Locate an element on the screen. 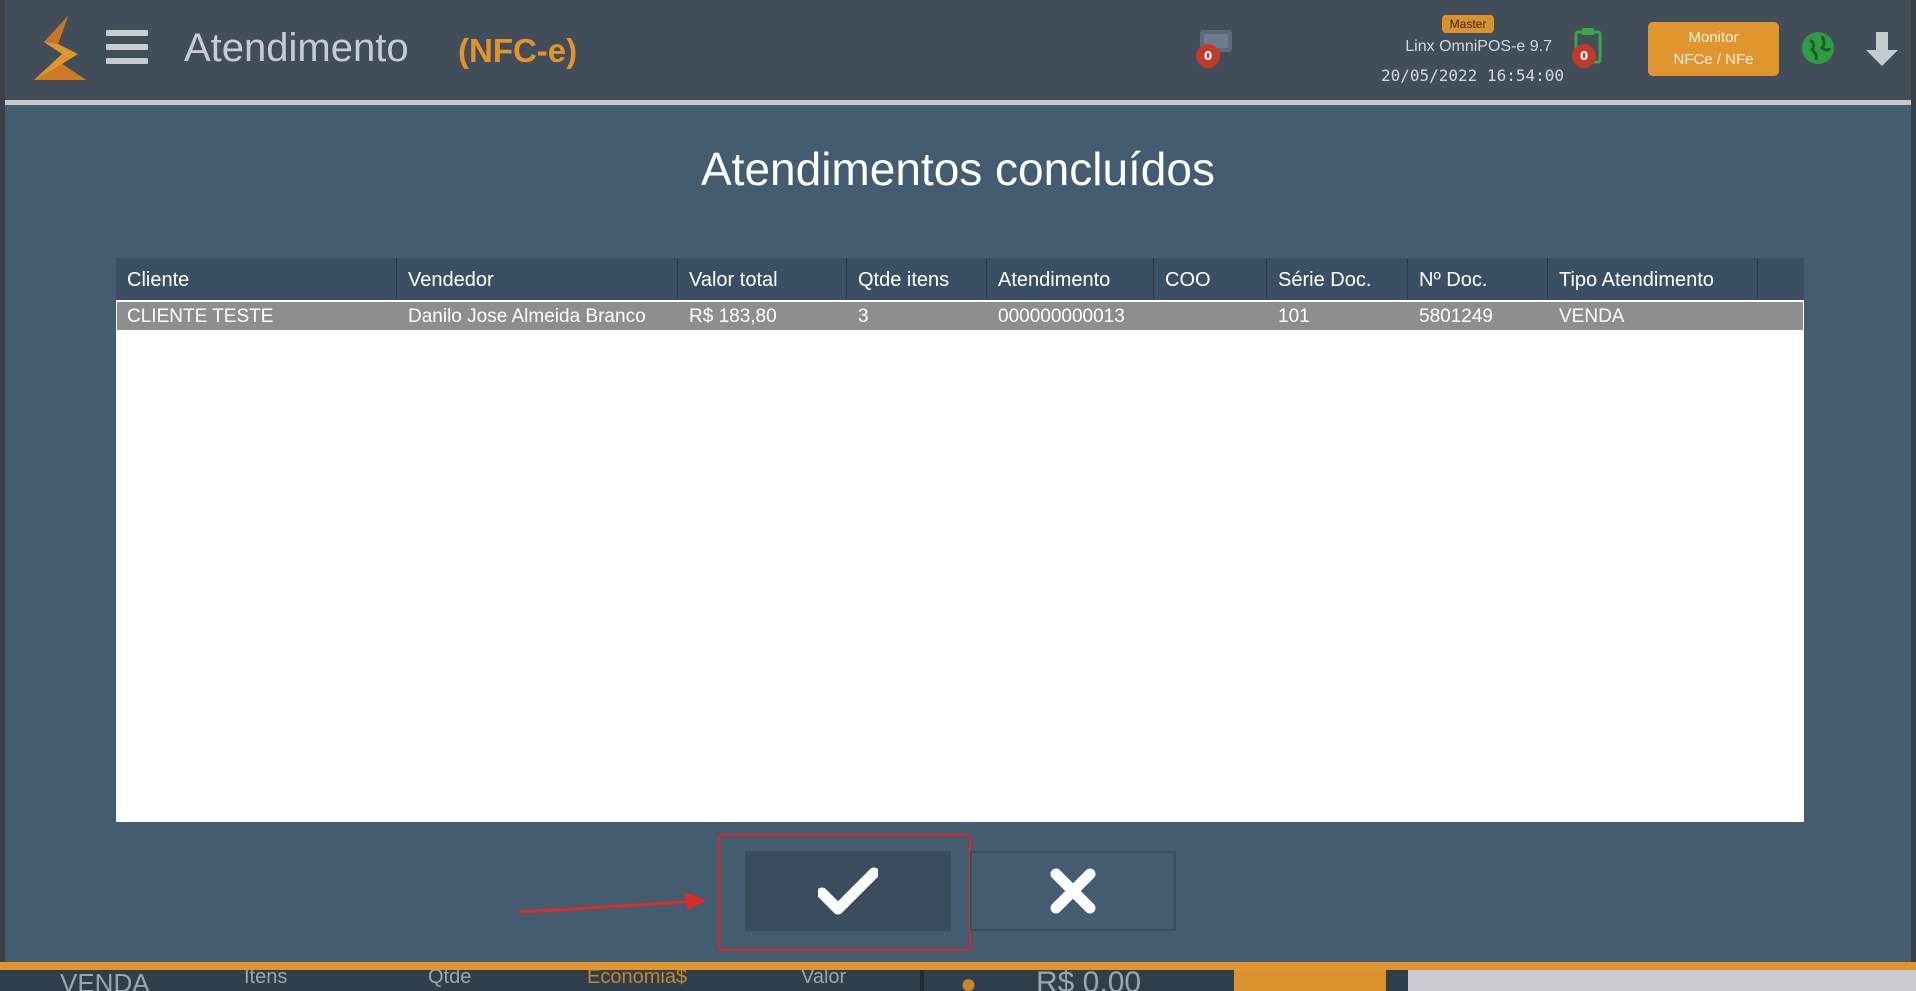 The width and height of the screenshot is (1916, 991). linx-logo-icon is located at coordinates (60, 48).